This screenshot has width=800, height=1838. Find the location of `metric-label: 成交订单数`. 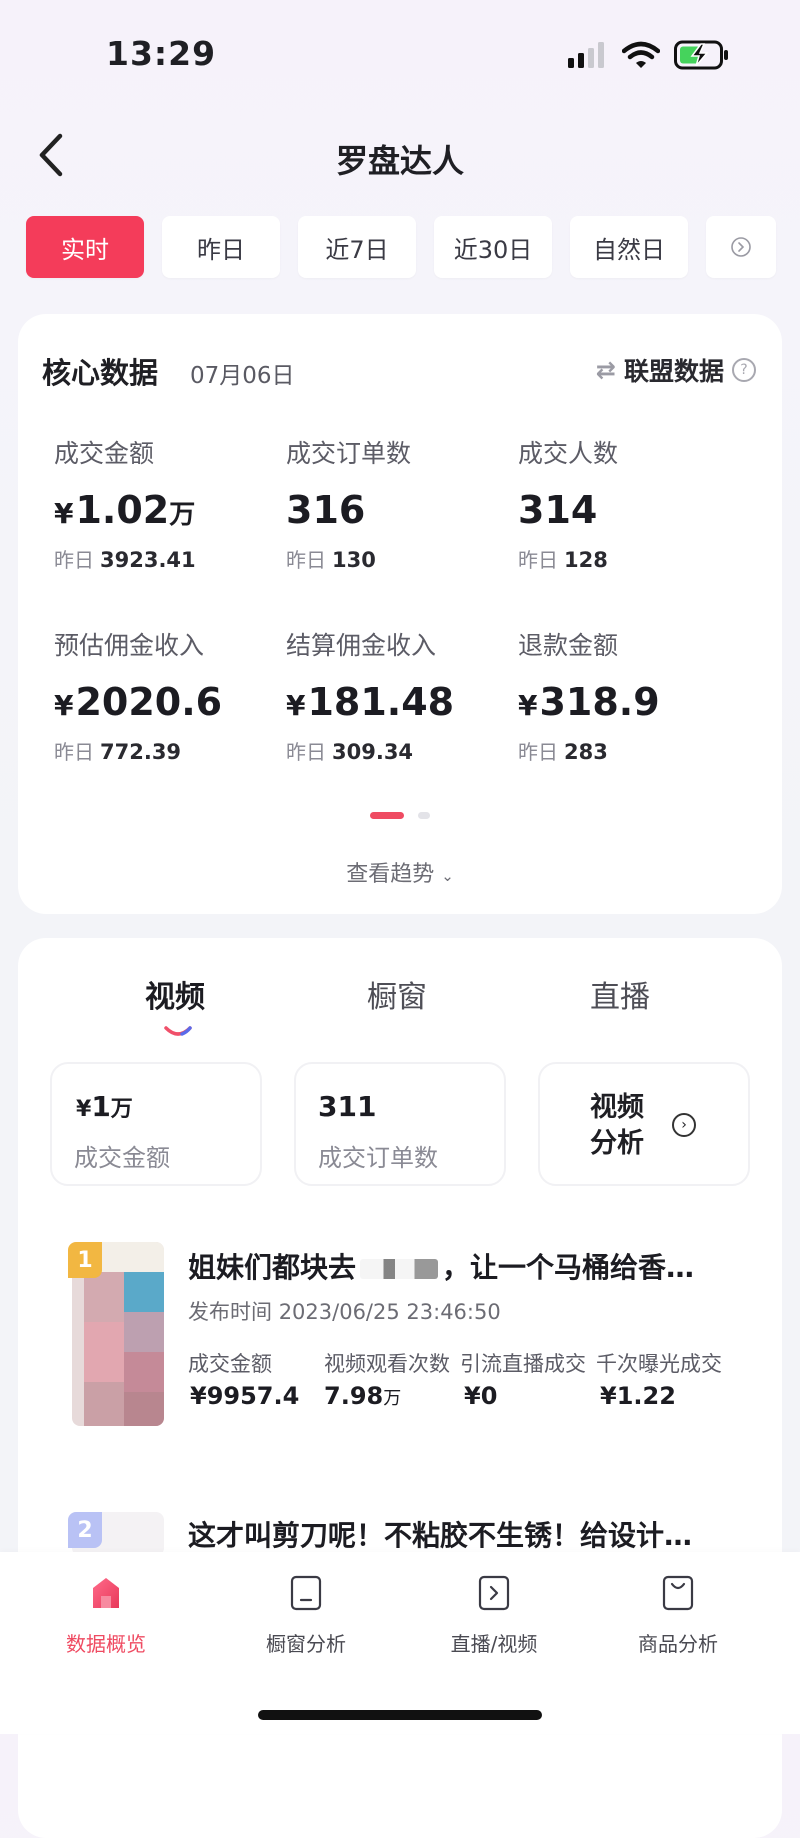

metric-label: 成交订单数 is located at coordinates (349, 453).